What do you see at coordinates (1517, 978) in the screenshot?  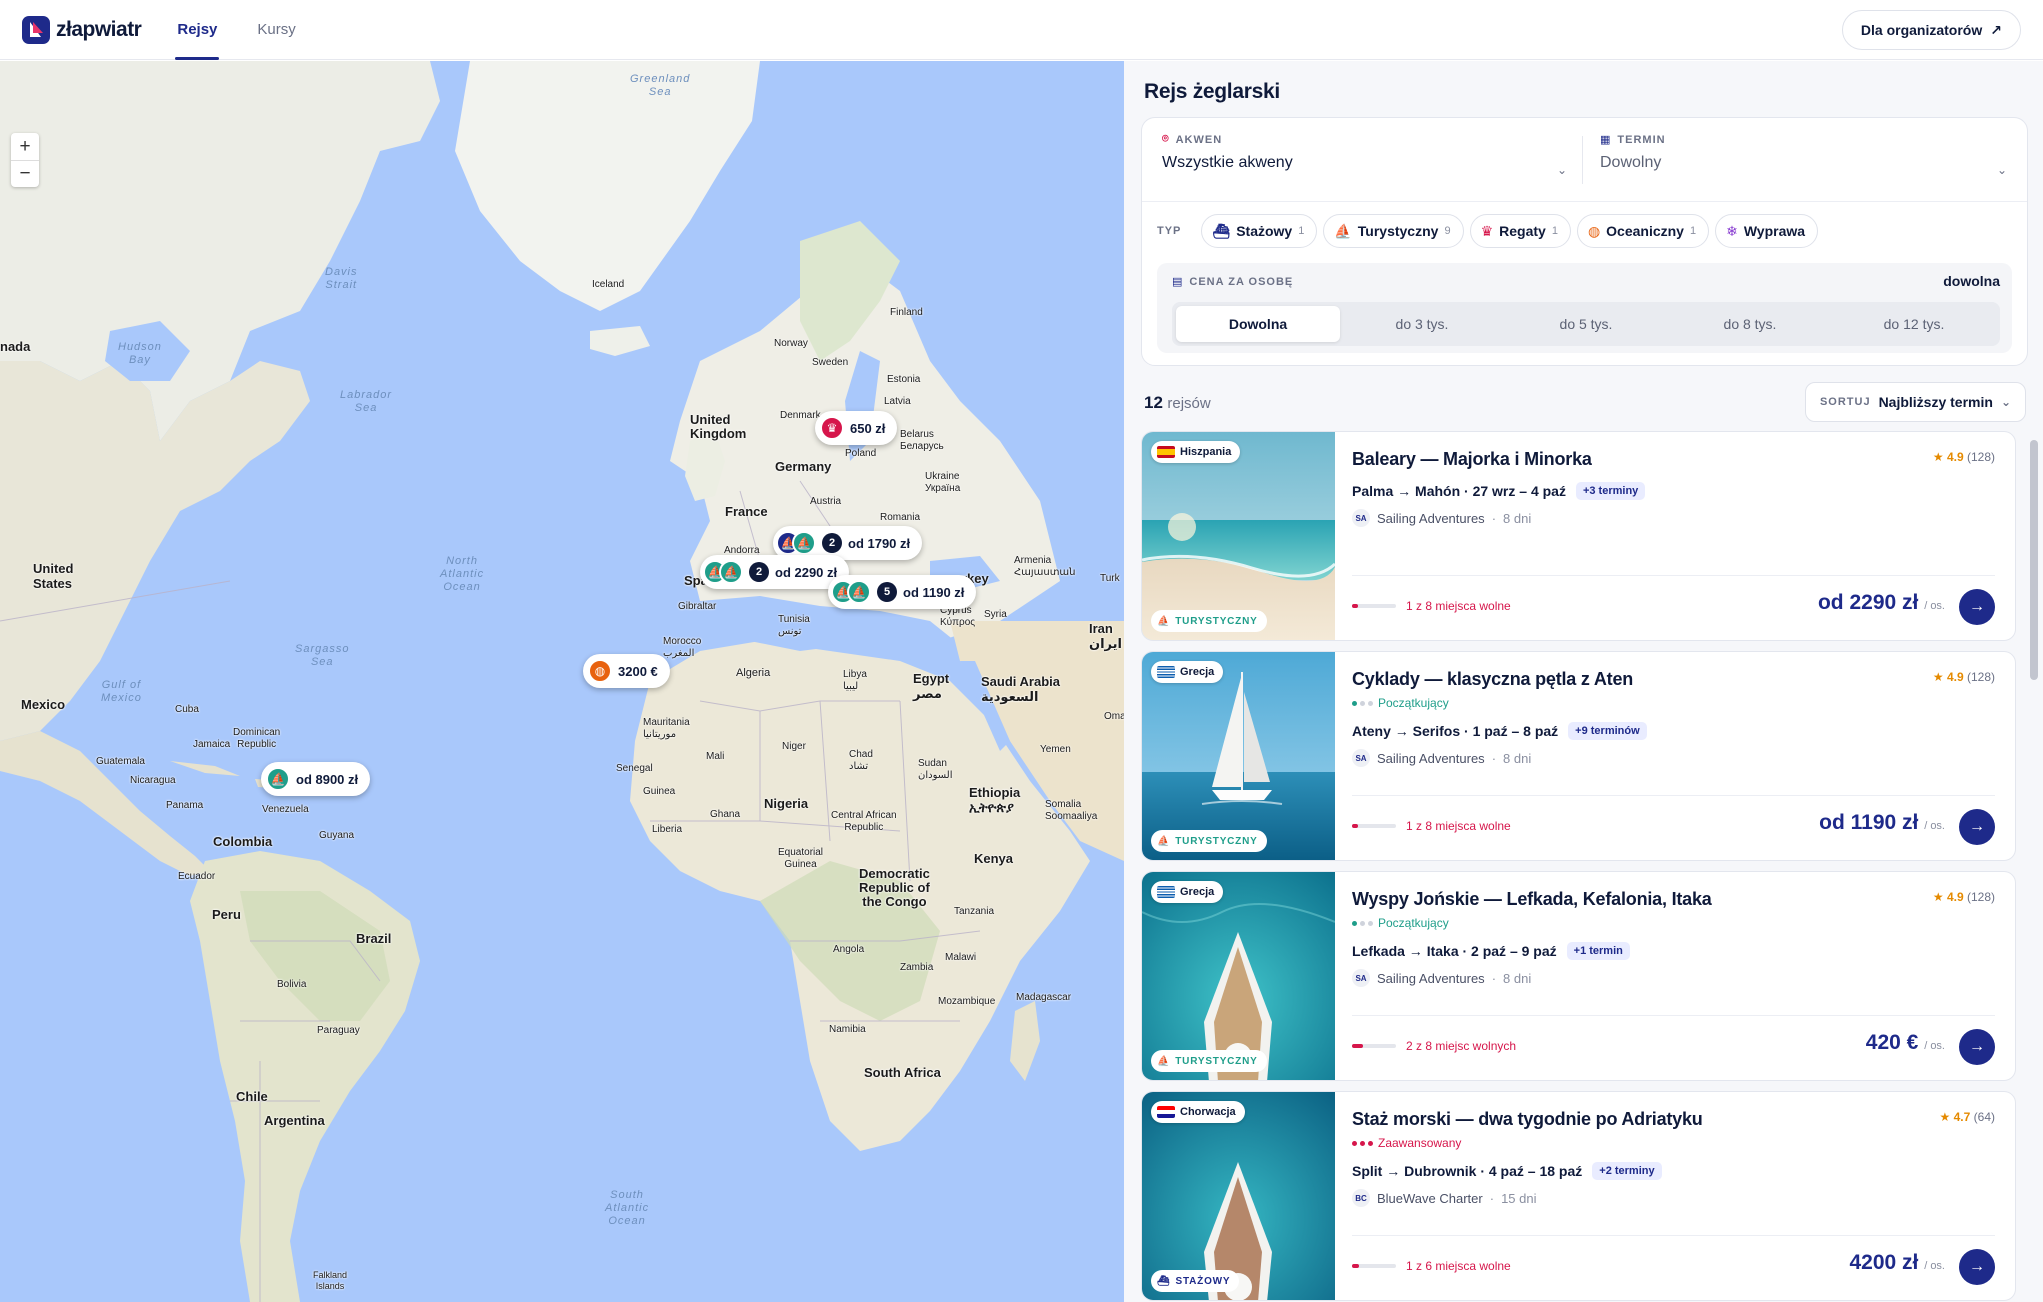 I see `duration: 8 dni` at bounding box center [1517, 978].